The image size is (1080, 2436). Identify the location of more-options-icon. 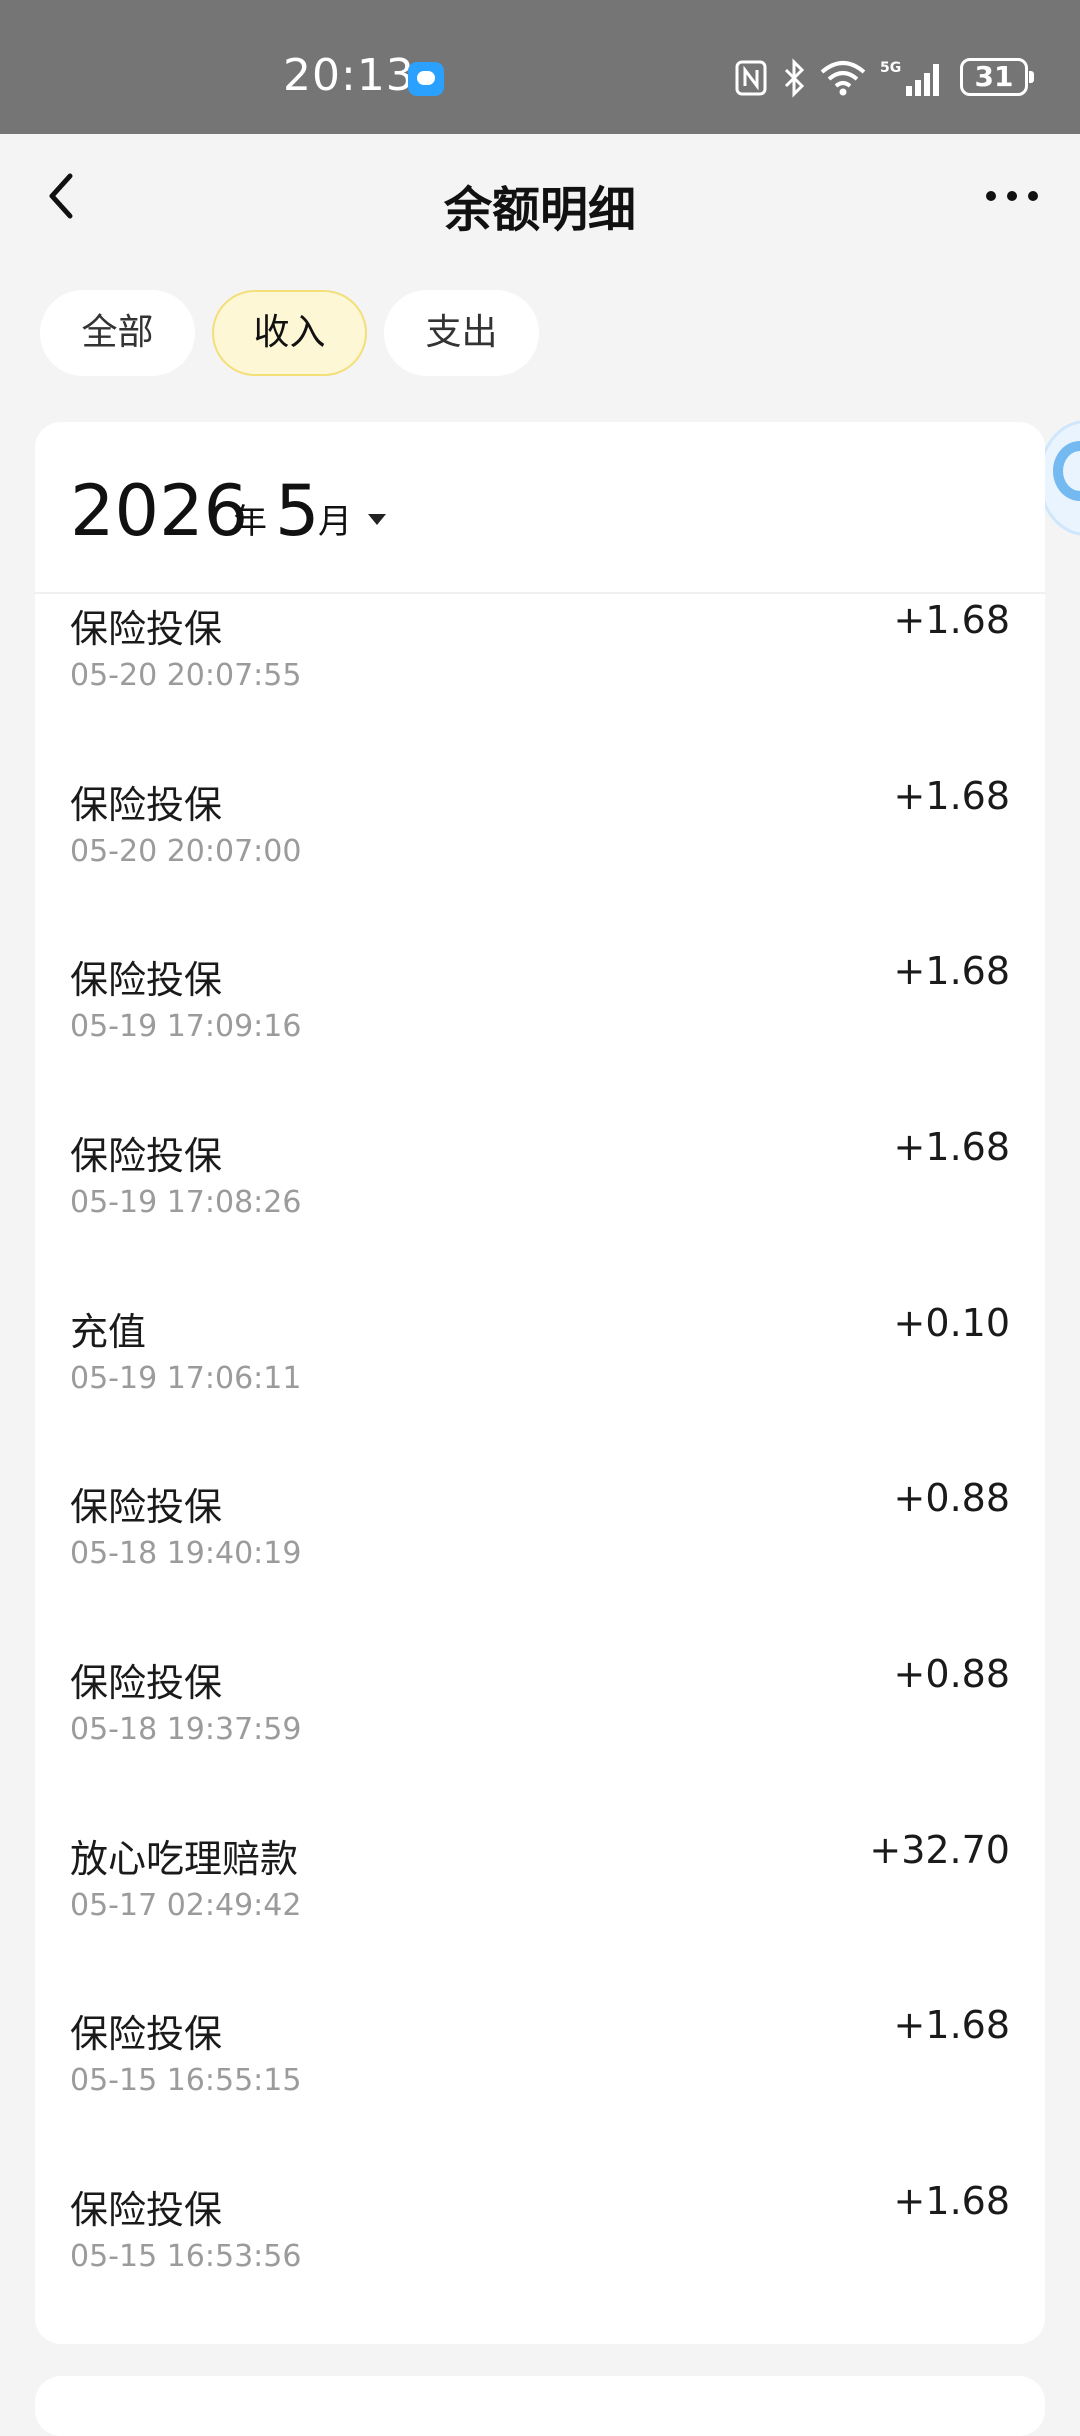
(1012, 196).